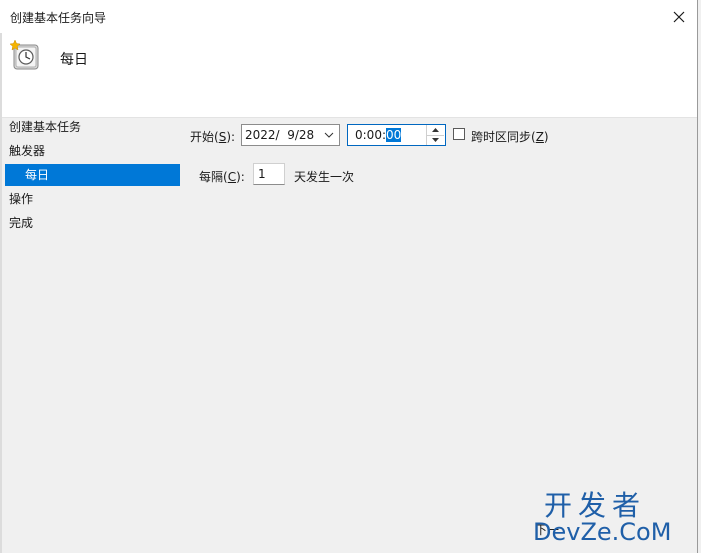  What do you see at coordinates (45, 127) in the screenshot?
I see `nav-step-create-basic-task: 创建基本任务` at bounding box center [45, 127].